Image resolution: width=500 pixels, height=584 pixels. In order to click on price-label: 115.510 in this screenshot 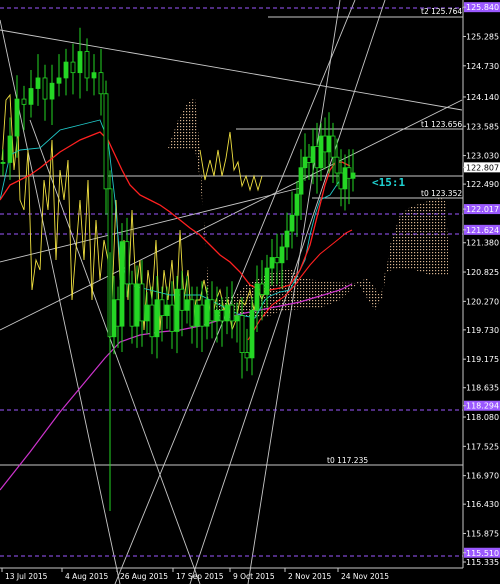, I will do `click(482, 553)`.